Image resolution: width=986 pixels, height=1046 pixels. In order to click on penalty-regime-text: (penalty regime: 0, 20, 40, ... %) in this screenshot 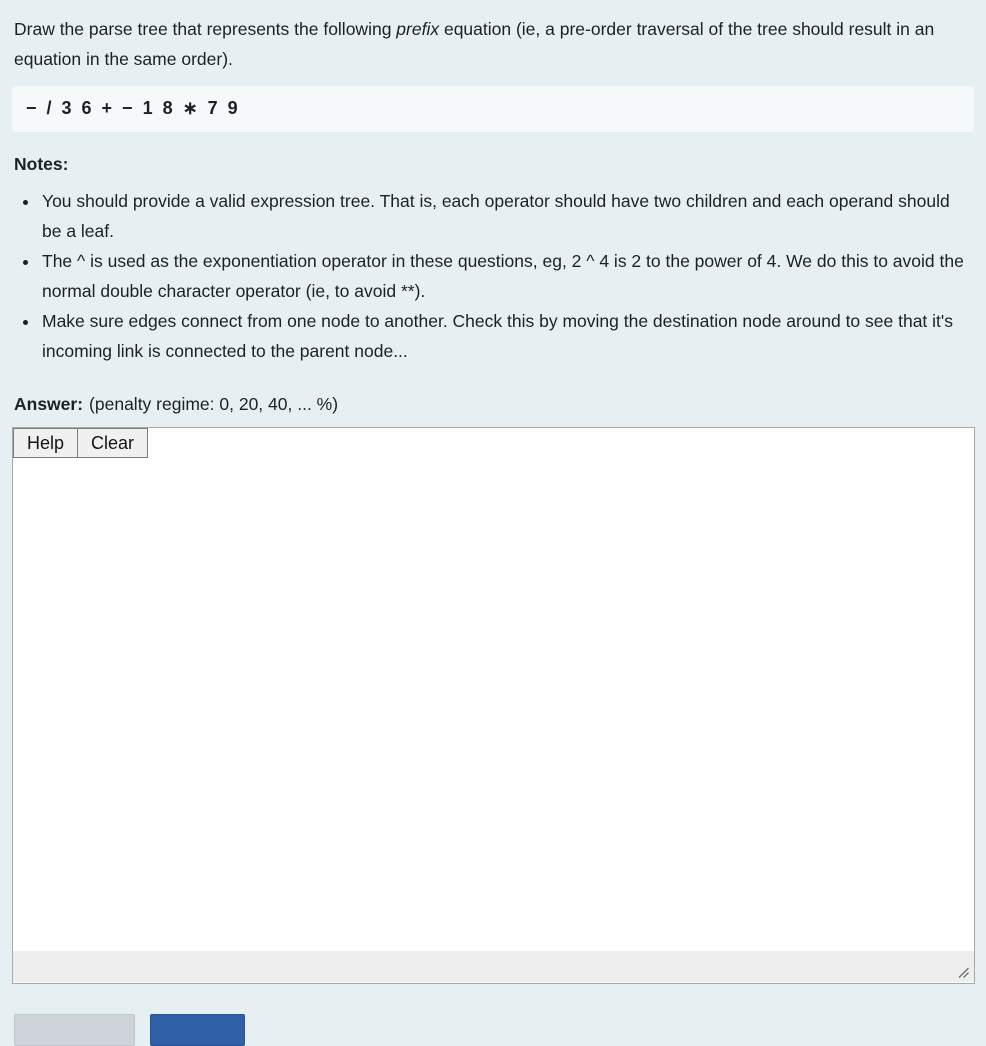, I will do `click(214, 404)`.